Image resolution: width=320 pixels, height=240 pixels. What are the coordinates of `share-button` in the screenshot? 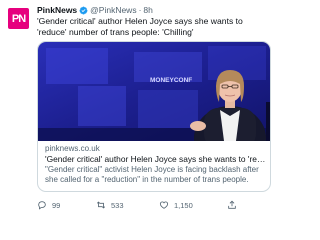 It's located at (234, 205).